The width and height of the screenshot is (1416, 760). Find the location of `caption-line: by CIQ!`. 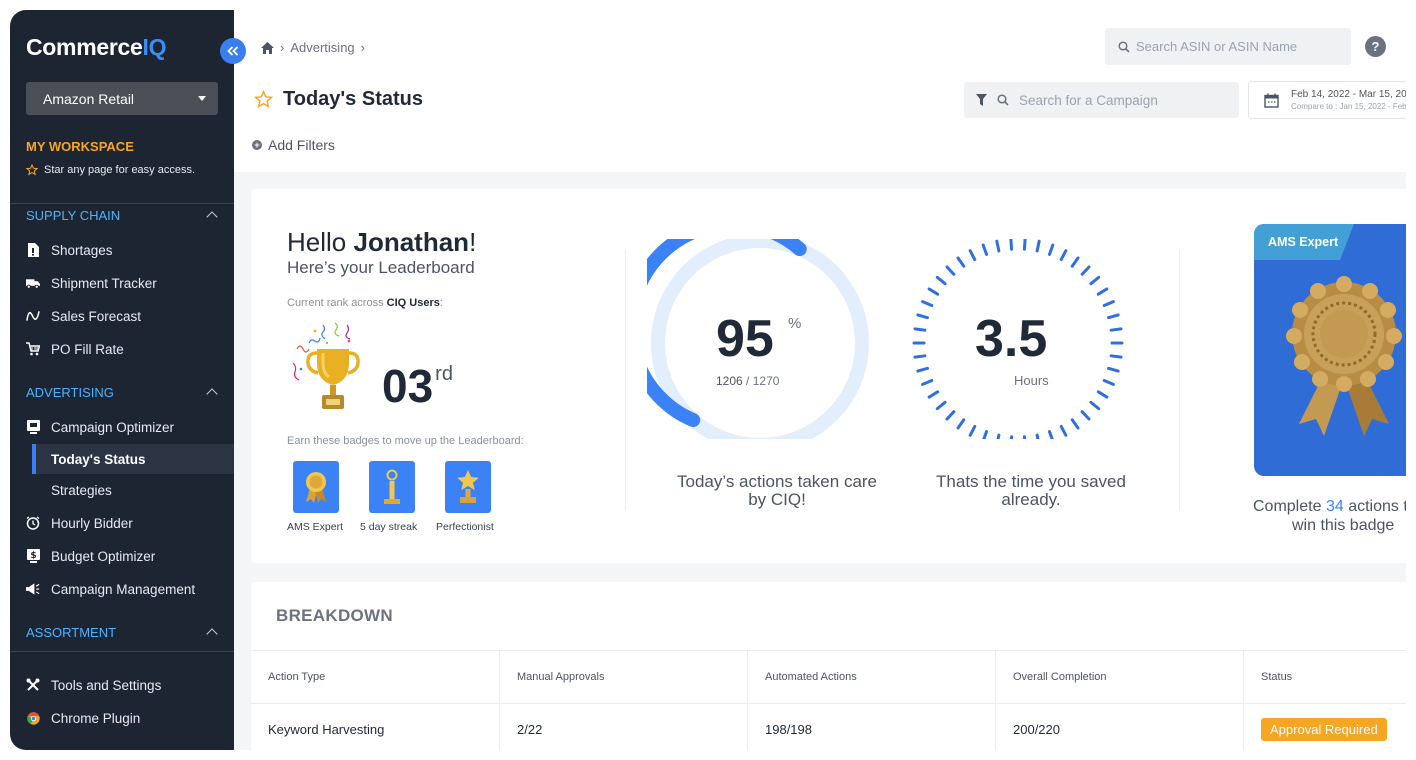

caption-line: by CIQ! is located at coordinates (777, 499).